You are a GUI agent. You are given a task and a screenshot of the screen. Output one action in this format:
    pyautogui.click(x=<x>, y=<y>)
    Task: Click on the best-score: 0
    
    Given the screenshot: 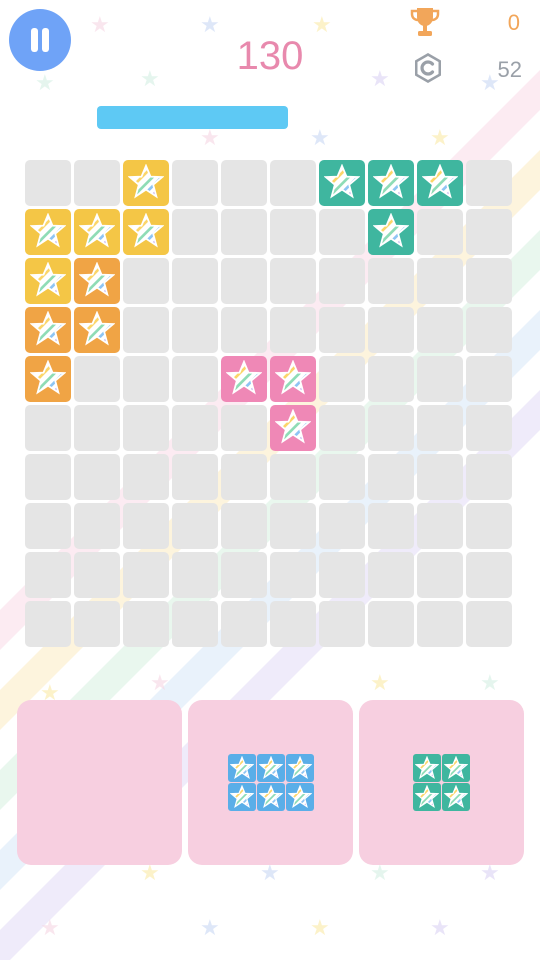 What is the action you would take?
    pyautogui.click(x=513, y=22)
    